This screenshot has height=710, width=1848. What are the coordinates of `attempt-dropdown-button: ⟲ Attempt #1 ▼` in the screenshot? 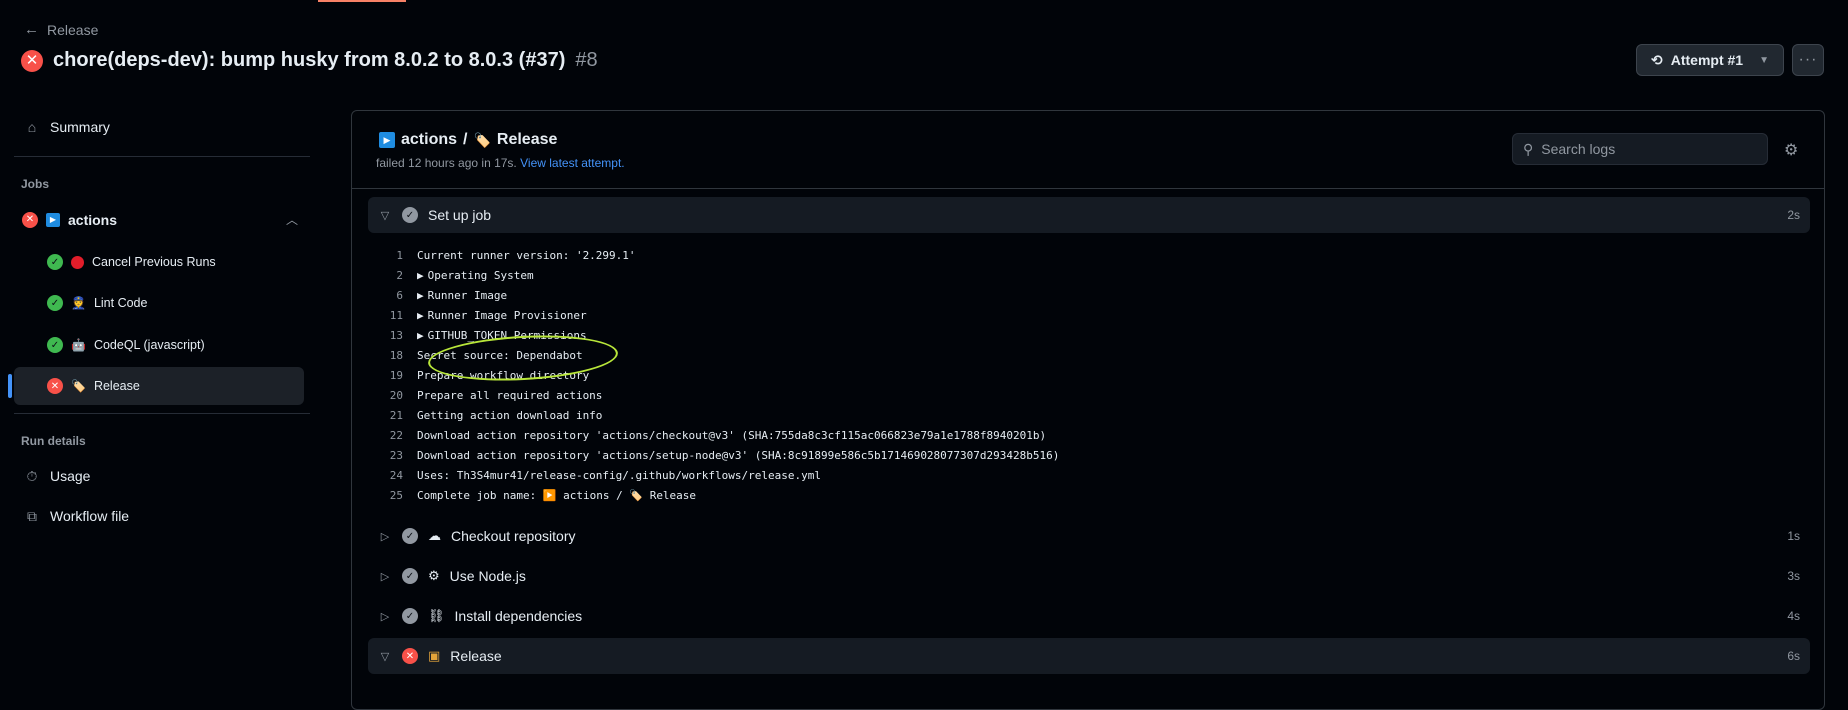 It's located at (1710, 60).